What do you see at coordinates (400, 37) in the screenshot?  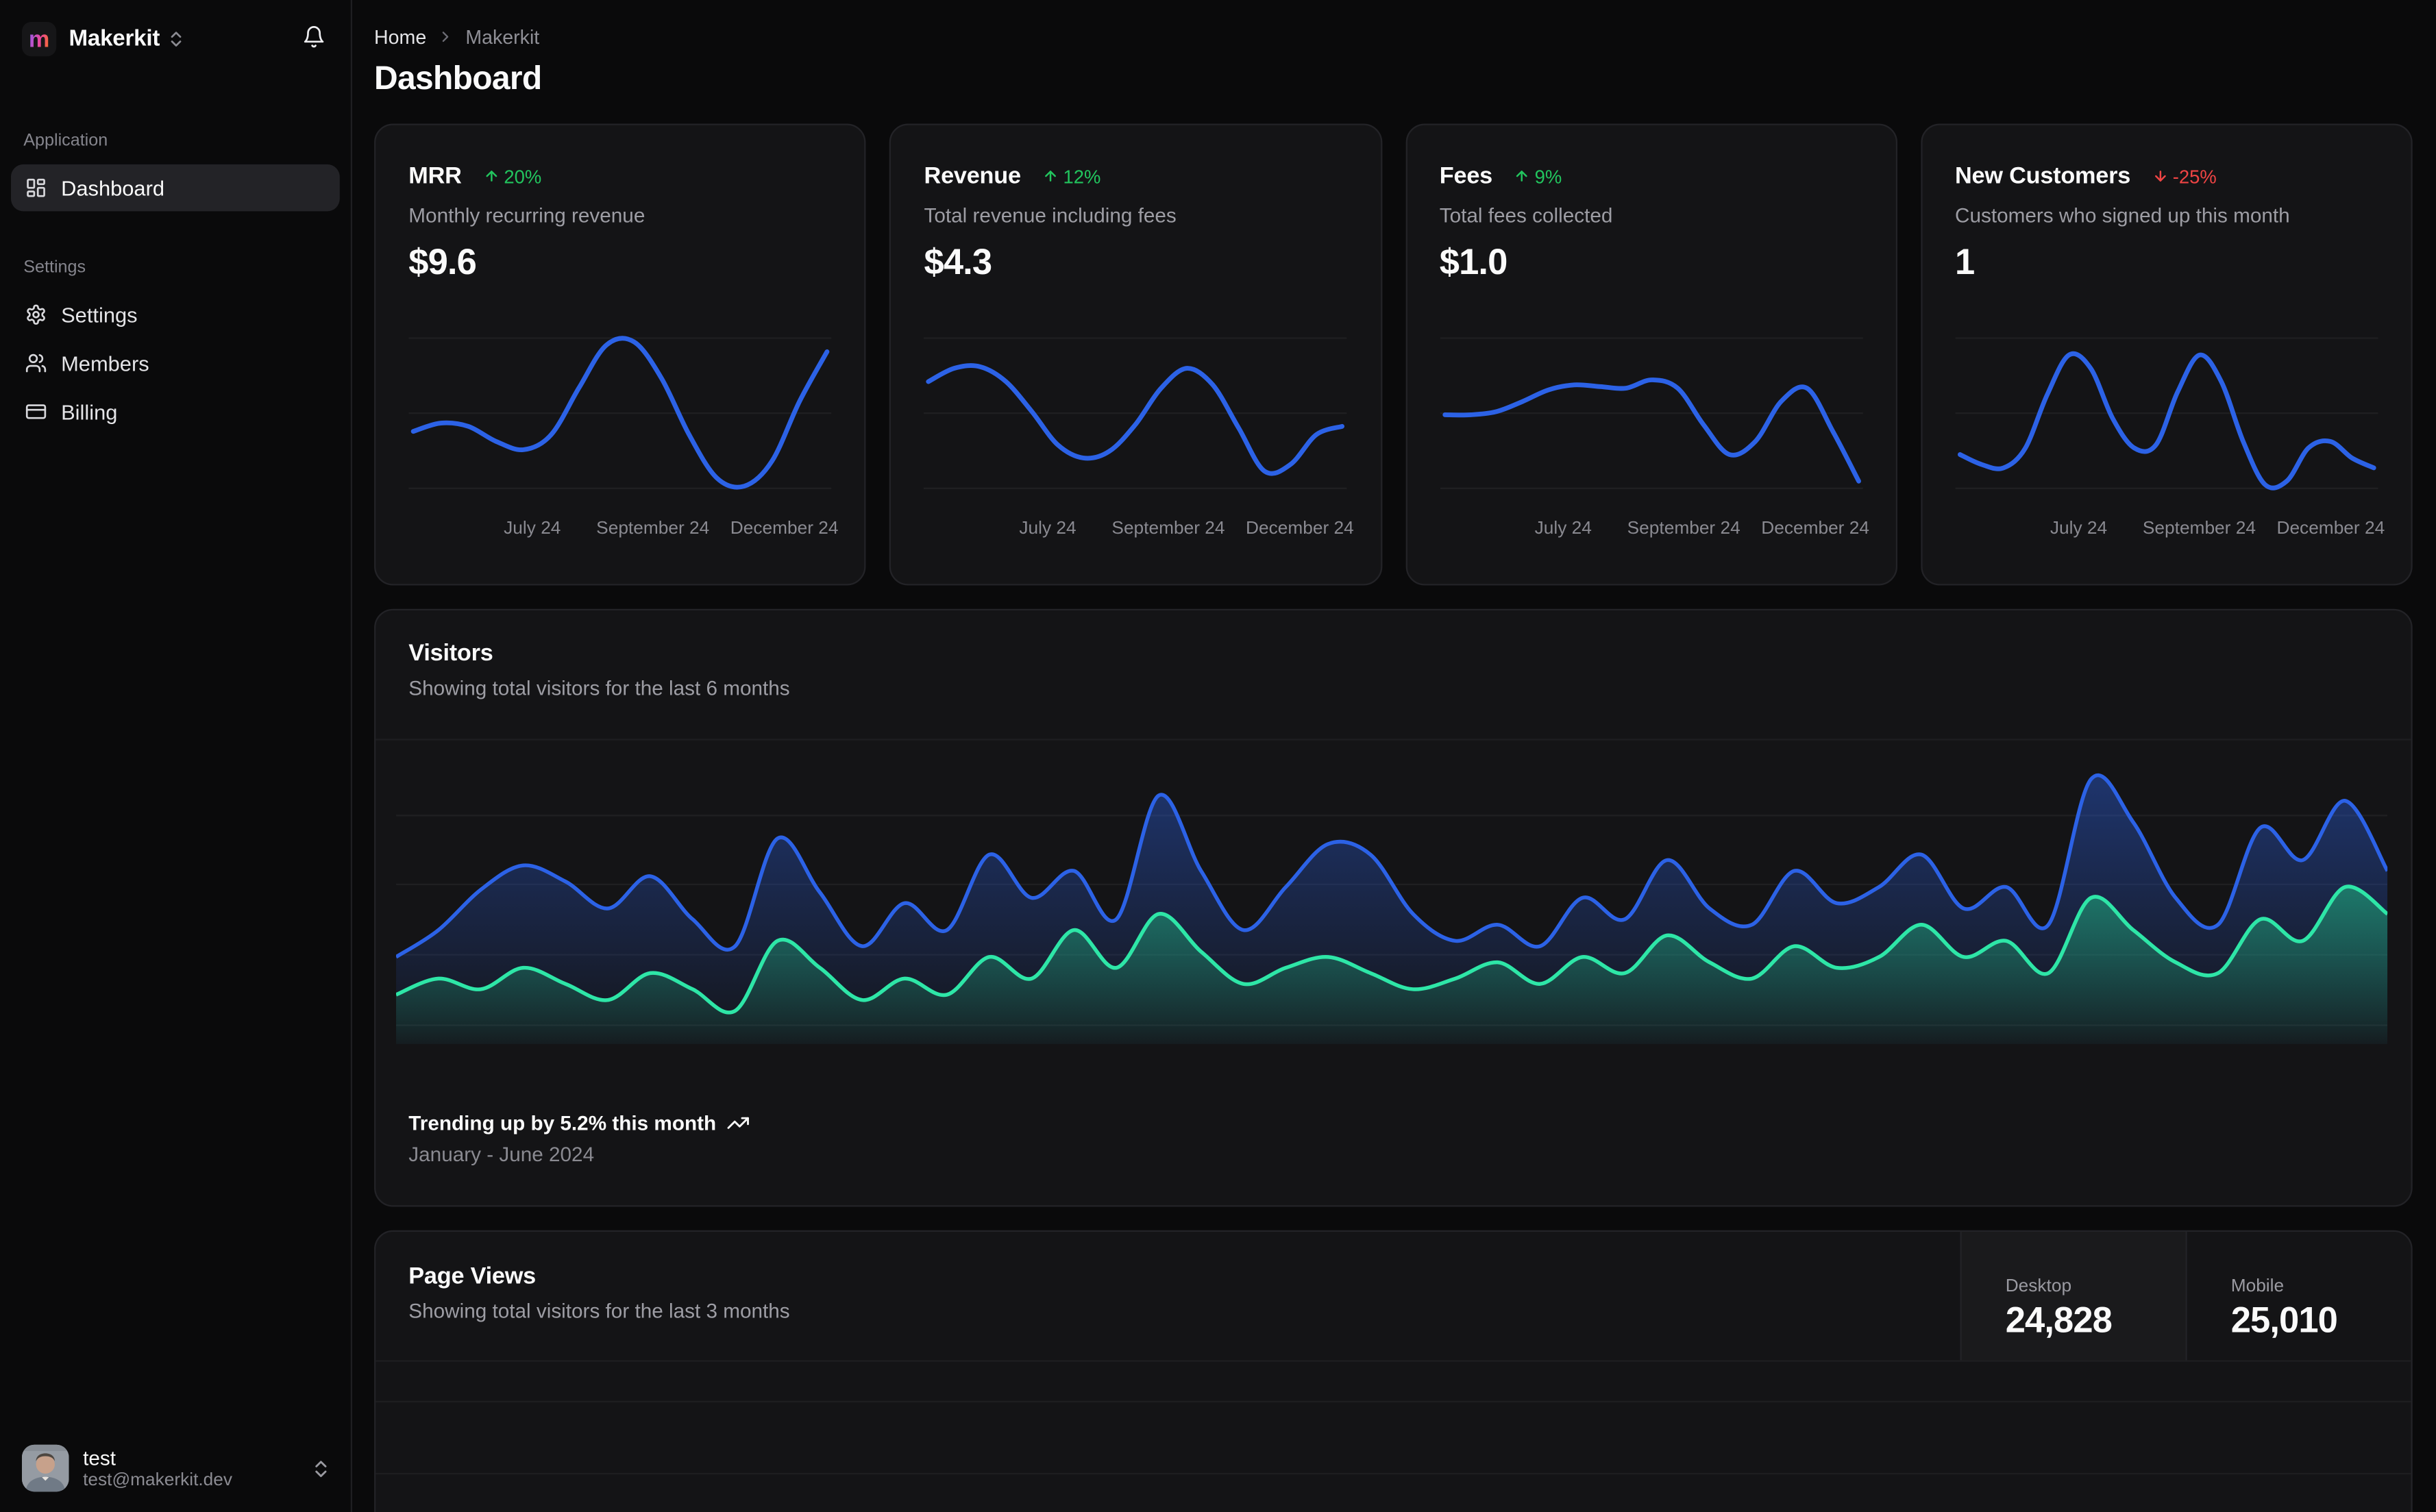 I see `breadcrumb-home-link: Home` at bounding box center [400, 37].